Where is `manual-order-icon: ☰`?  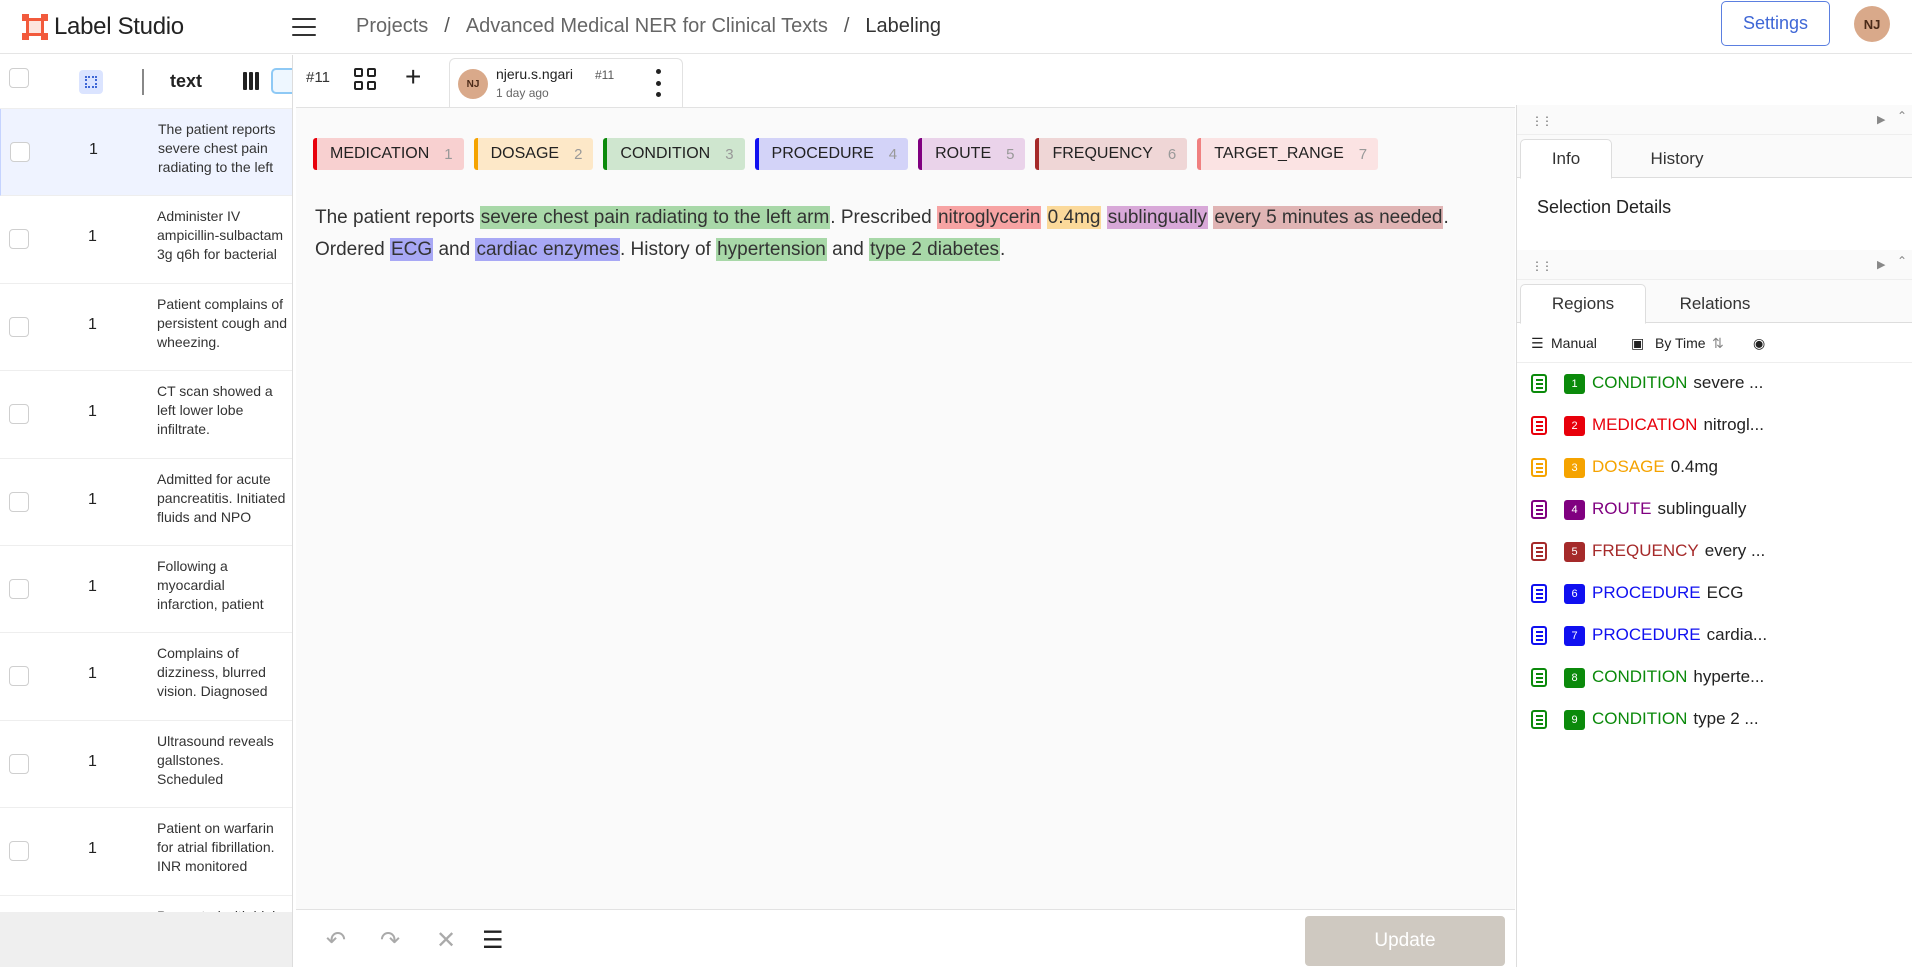
manual-order-icon: ☰ is located at coordinates (1537, 343).